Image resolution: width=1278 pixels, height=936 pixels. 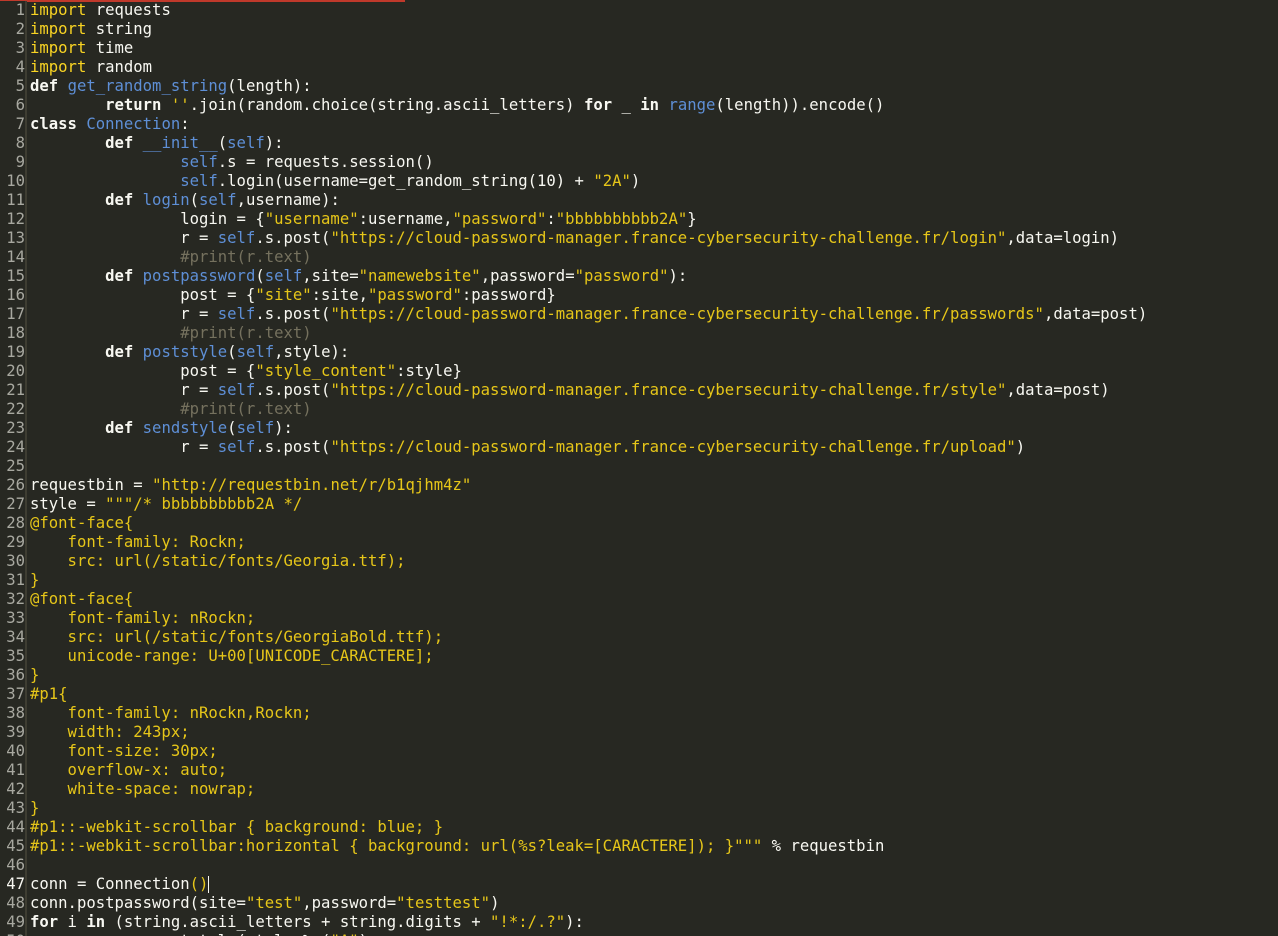 What do you see at coordinates (573, 352) in the screenshot?
I see `code-line: 19 def poststyle(self,style):` at bounding box center [573, 352].